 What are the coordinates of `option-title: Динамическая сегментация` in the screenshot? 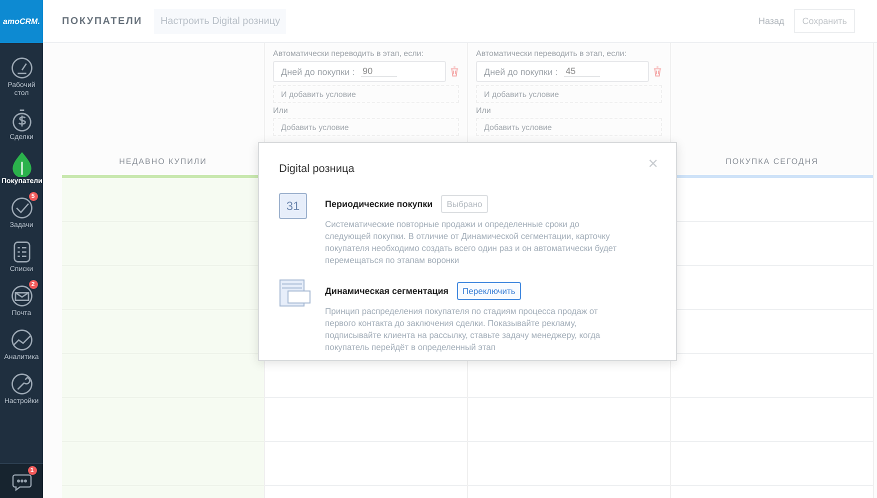 It's located at (387, 291).